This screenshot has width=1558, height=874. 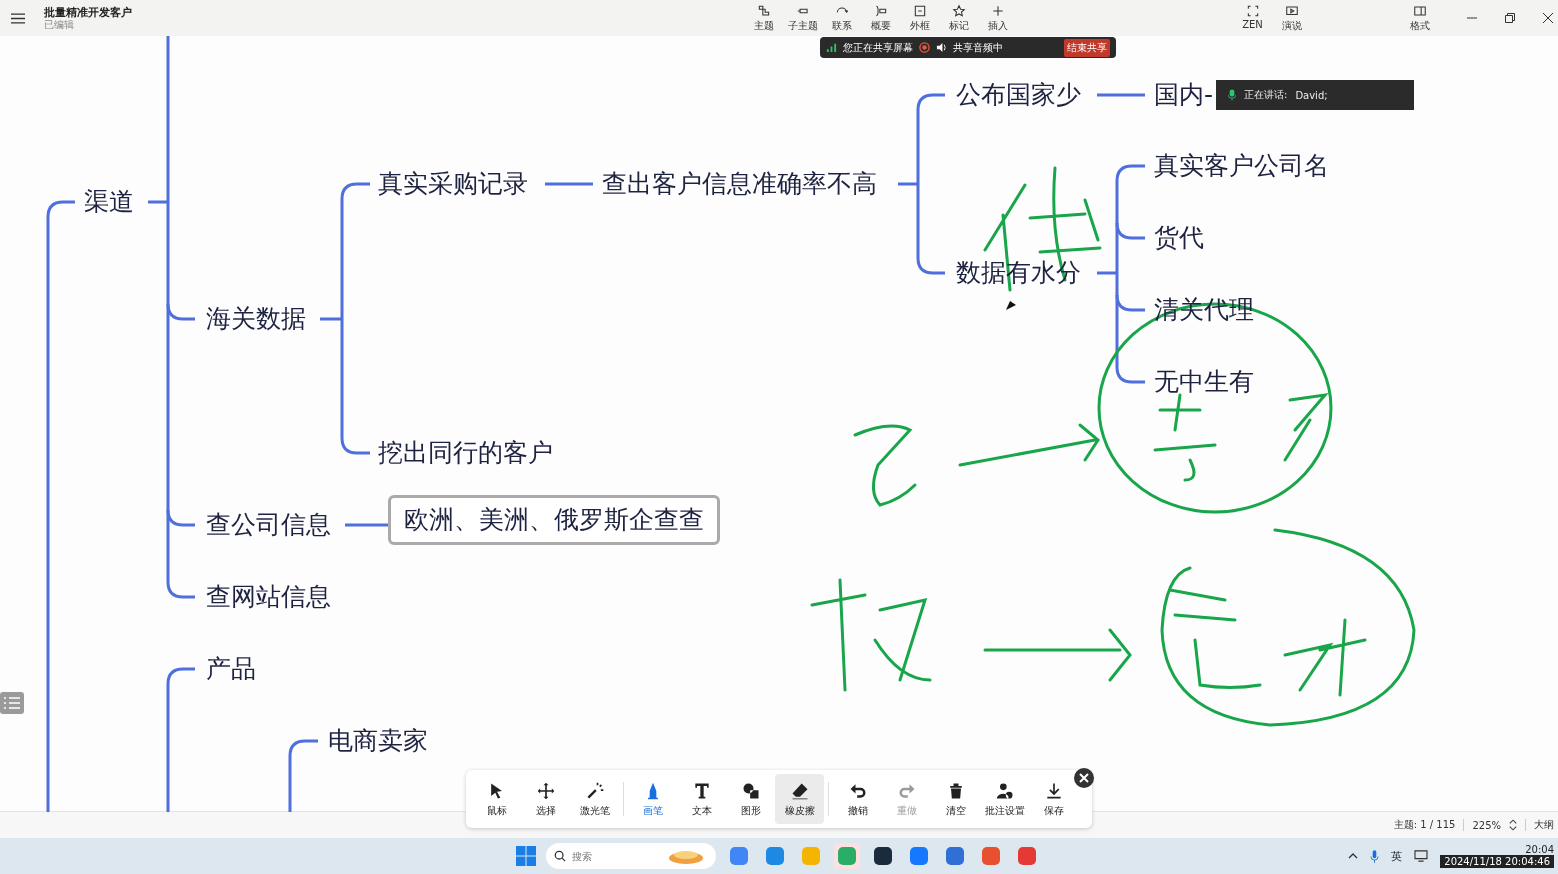 I want to click on topic-node: 渠道, so click(x=109, y=202).